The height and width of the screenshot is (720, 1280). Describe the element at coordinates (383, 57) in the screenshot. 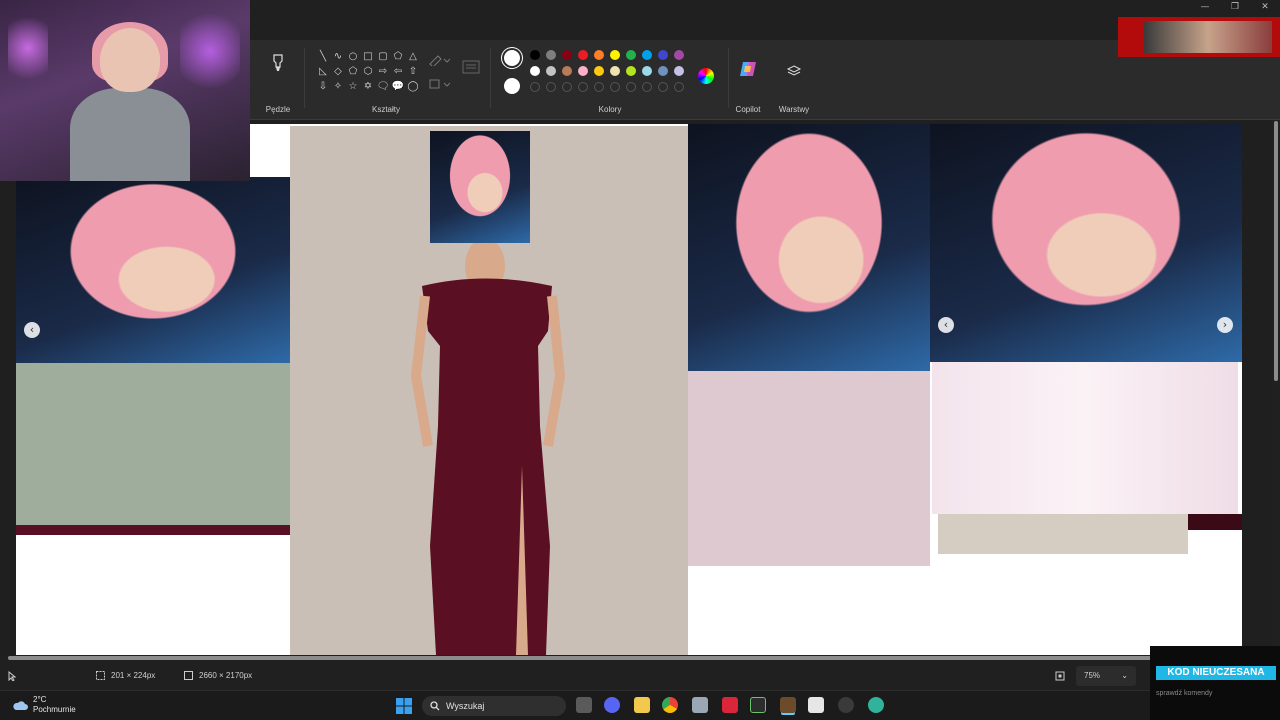

I see `rounded-rectangle-shape-icon: ▢` at that location.